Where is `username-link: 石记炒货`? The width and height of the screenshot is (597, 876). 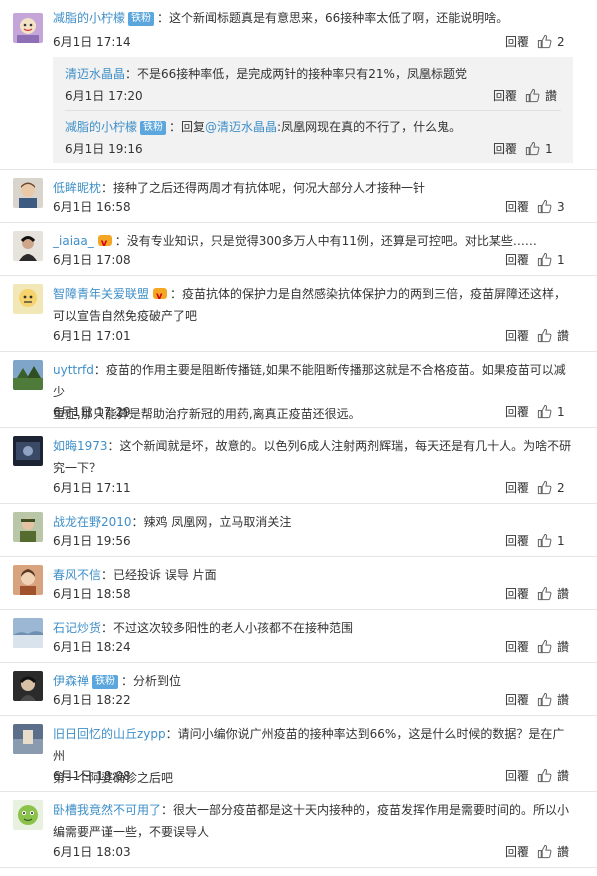
username-link: 石记炒货 is located at coordinates (77, 628).